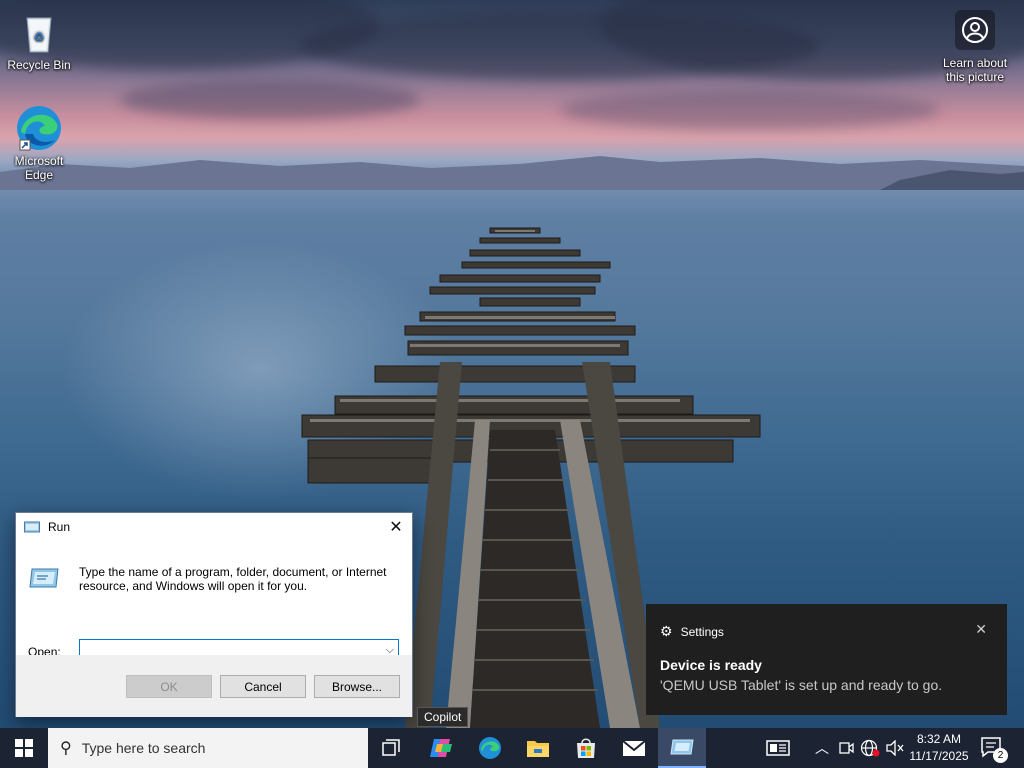 The image size is (1024, 768). I want to click on news-icon, so click(778, 748).